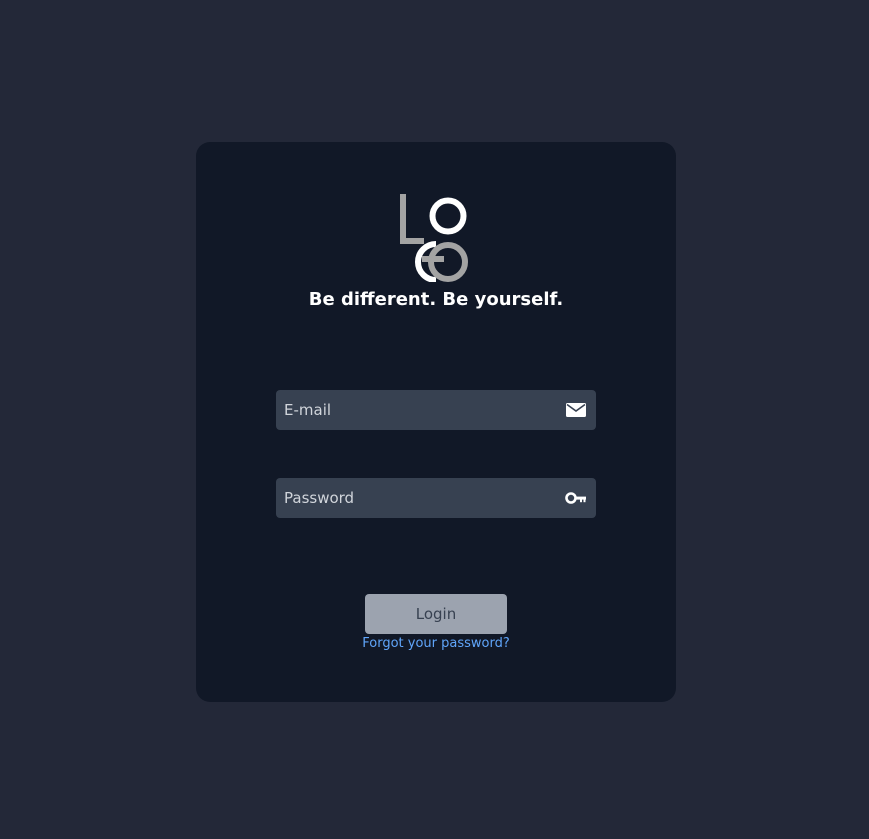 This screenshot has height=839, width=869. What do you see at coordinates (436, 299) in the screenshot?
I see `tagline: Be different. Be yourself.` at bounding box center [436, 299].